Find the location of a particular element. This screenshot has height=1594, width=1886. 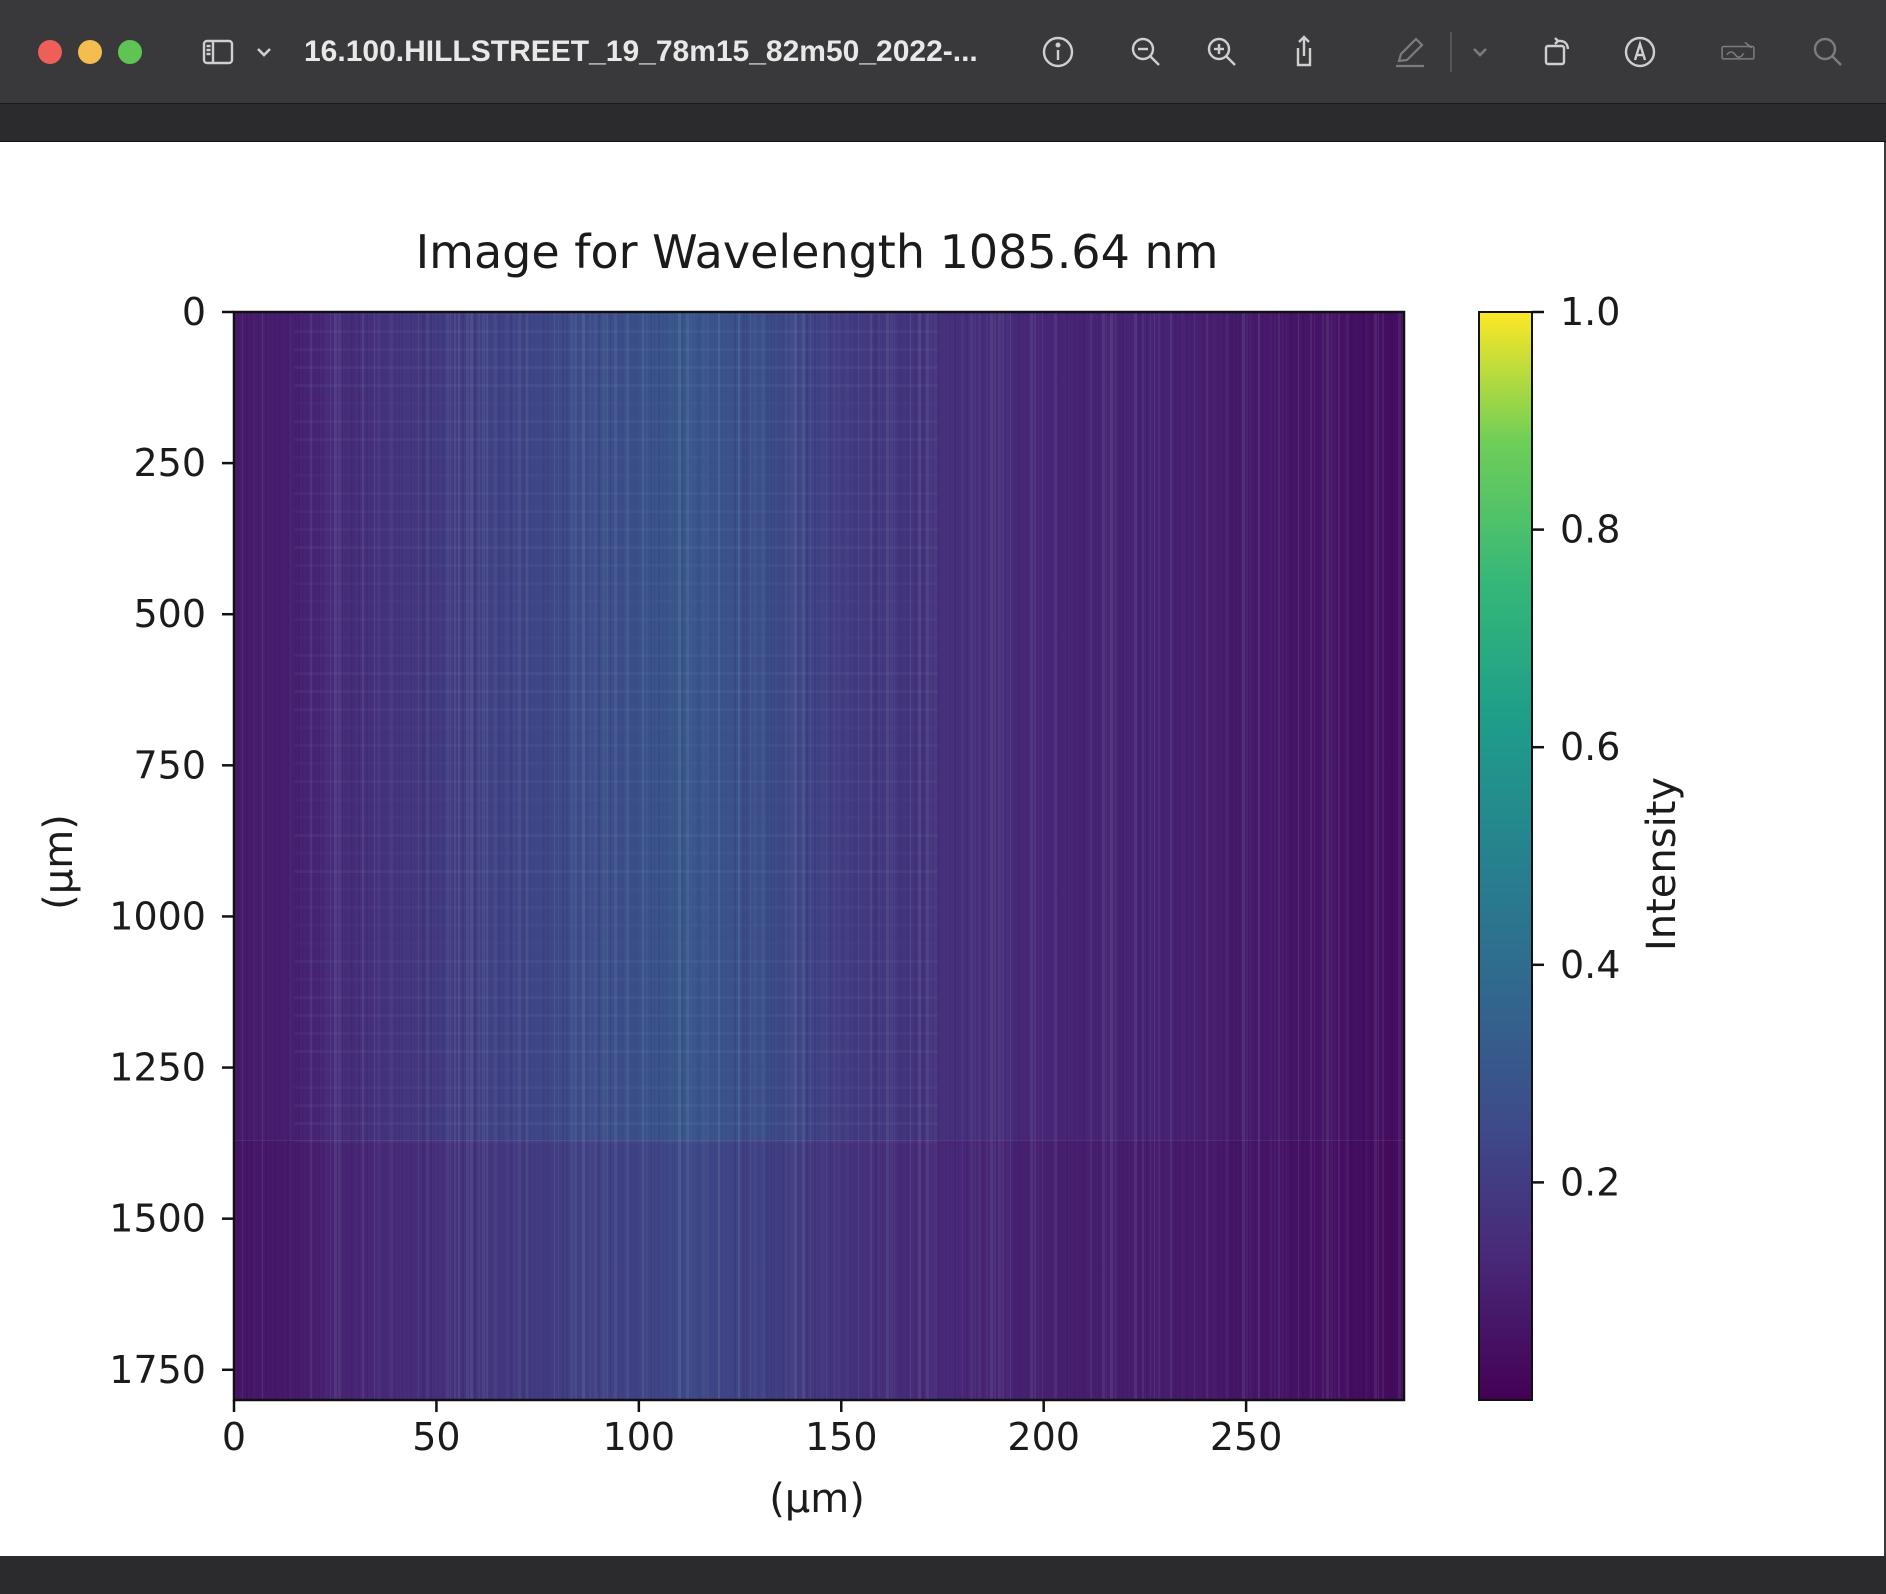

signature-icon is located at coordinates (1738, 52).